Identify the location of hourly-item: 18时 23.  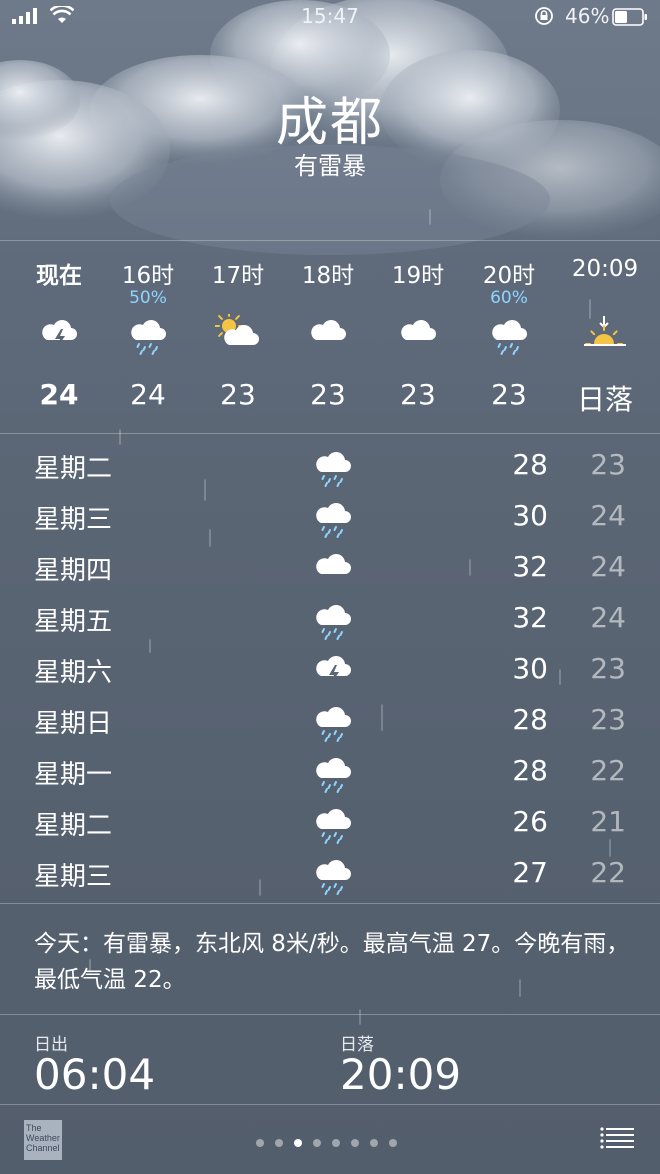
(328, 336).